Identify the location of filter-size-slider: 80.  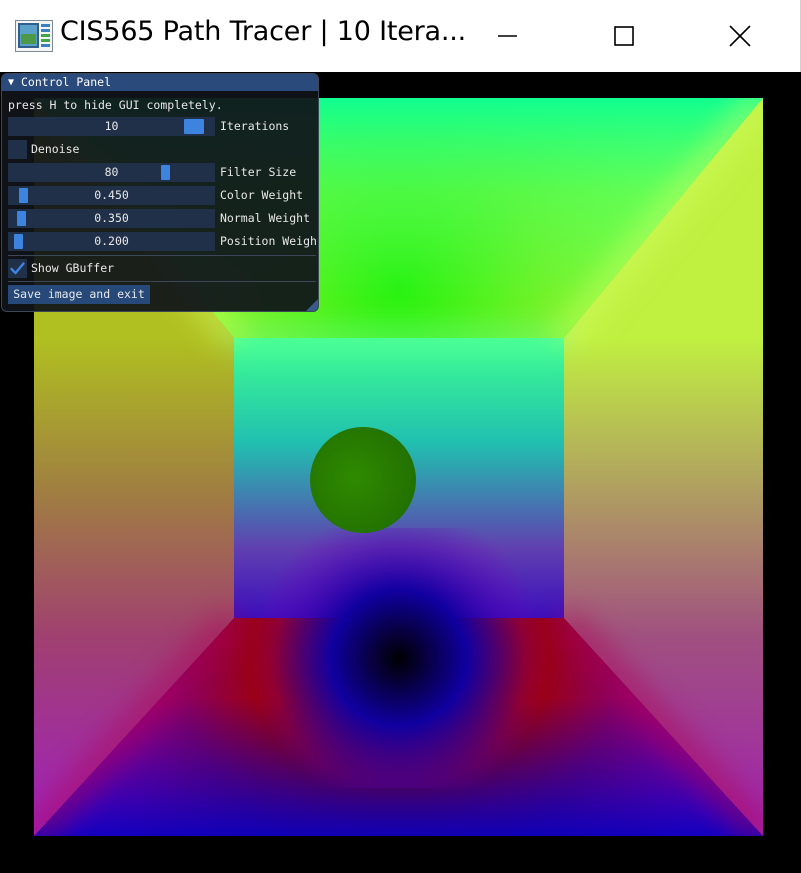
(111, 172).